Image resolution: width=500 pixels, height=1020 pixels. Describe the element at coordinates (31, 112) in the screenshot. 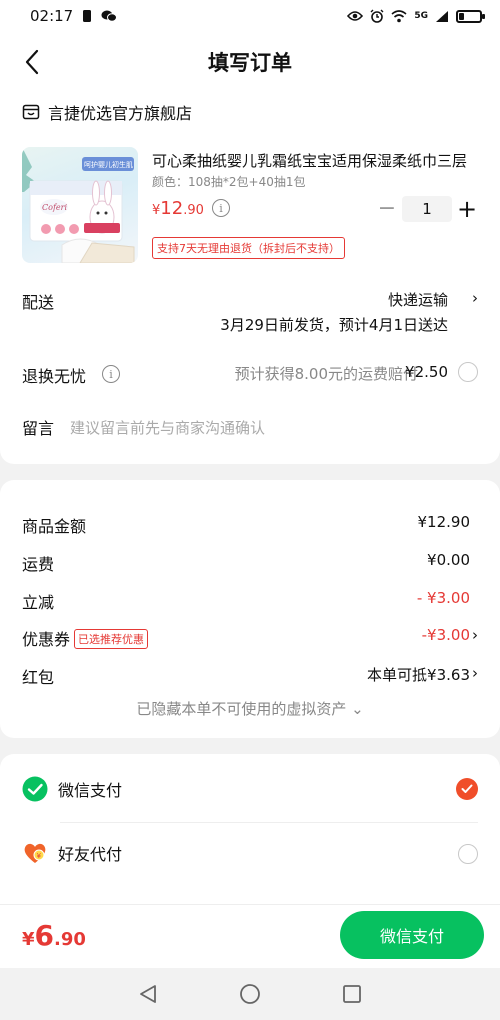

I see `store-icon` at that location.